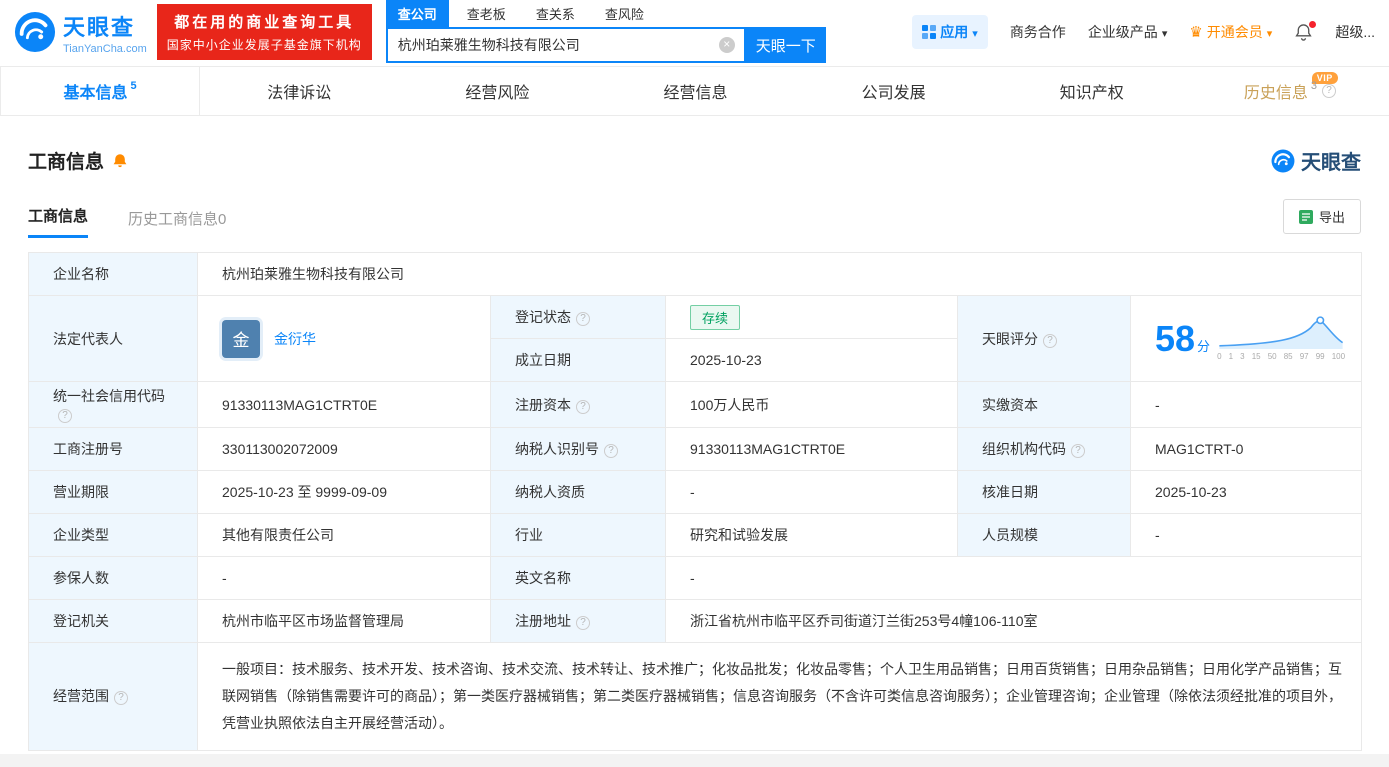  What do you see at coordinates (726, 360) in the screenshot?
I see `establish-date-value: 2025-10-23` at bounding box center [726, 360].